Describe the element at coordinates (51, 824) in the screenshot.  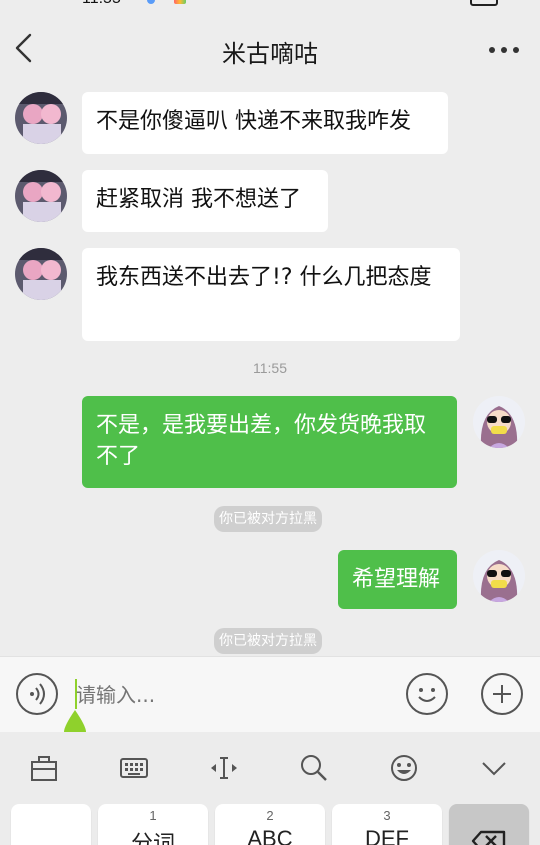
I see `key-comma: ，` at that location.